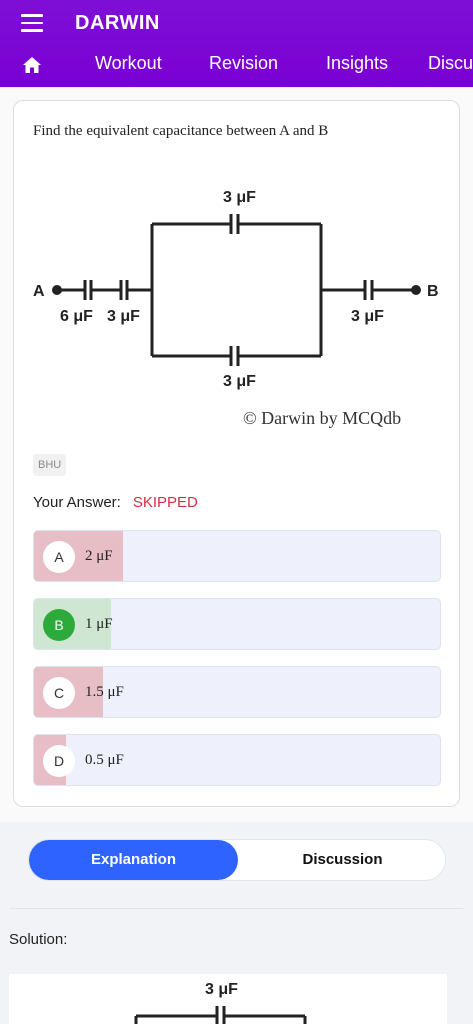 The image size is (473, 1024). Describe the element at coordinates (243, 63) in the screenshot. I see `tab-revision: Revision` at that location.